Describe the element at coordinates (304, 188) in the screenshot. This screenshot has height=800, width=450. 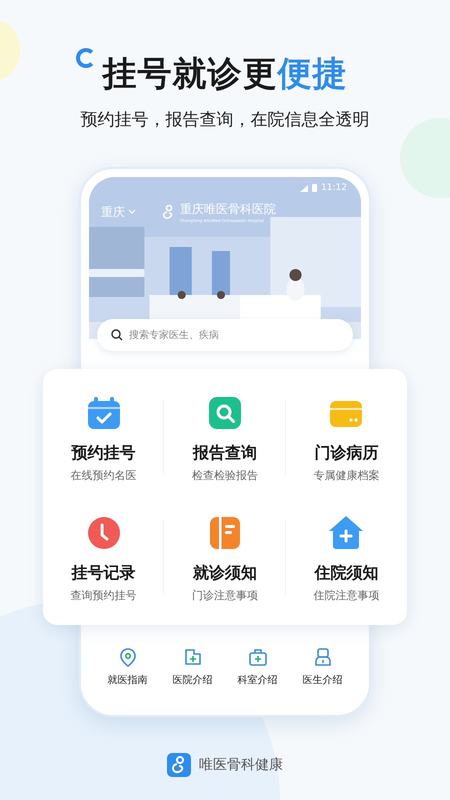
I see `signal-icon` at that location.